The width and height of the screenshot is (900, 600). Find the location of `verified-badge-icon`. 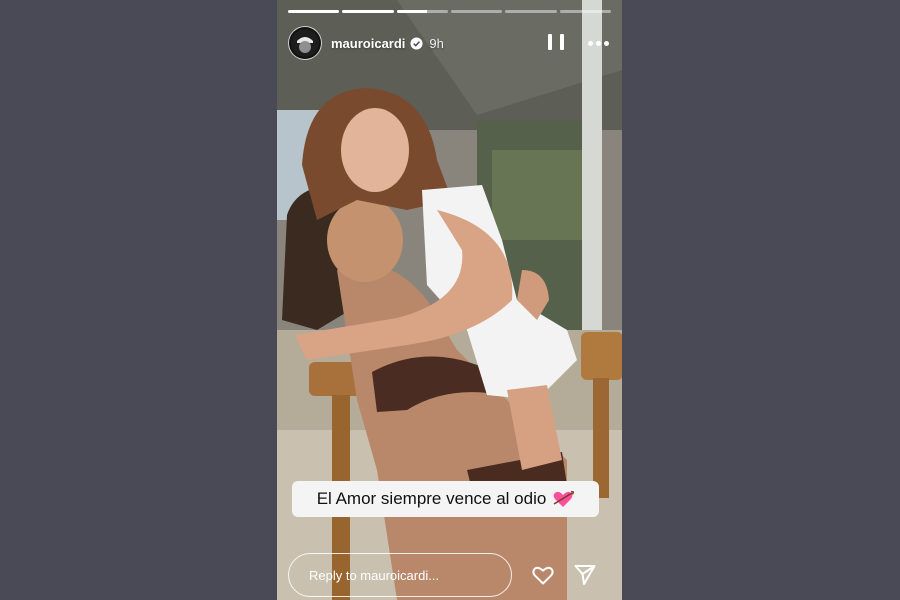

verified-badge-icon is located at coordinates (416, 43).